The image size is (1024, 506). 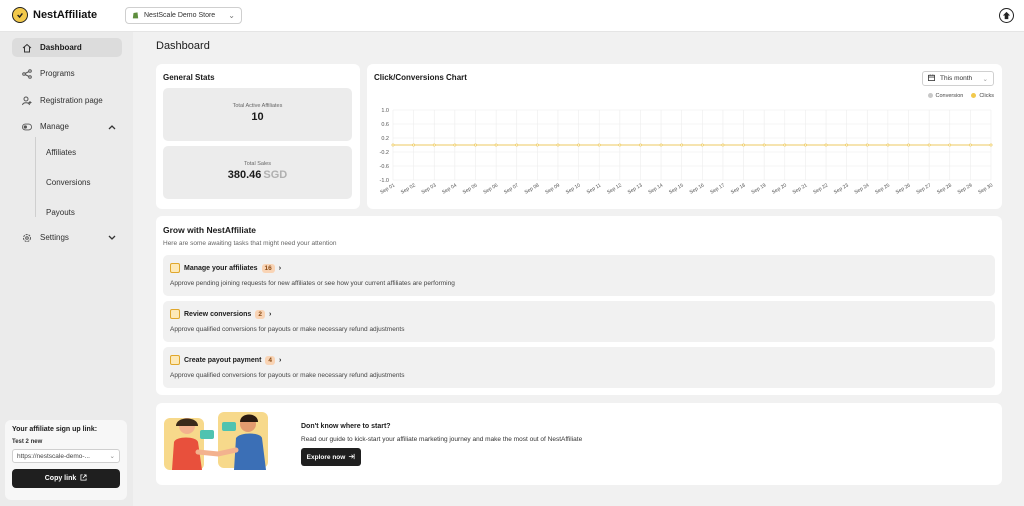 I want to click on chart-x-tick-label: Sep 09, so click(x=552, y=188).